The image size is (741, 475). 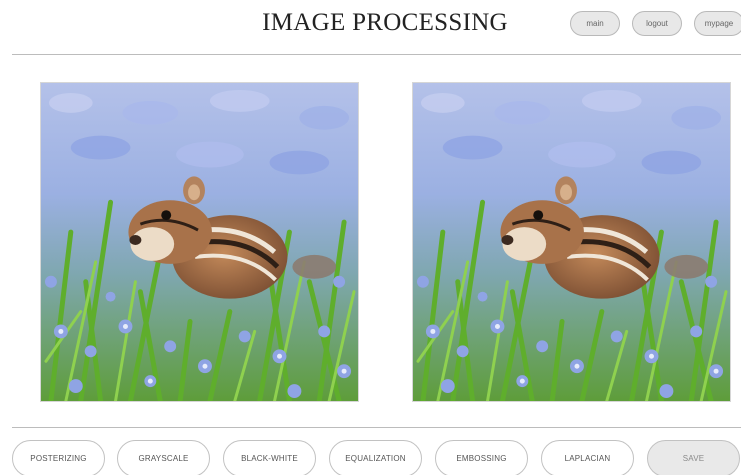 What do you see at coordinates (587, 457) in the screenshot?
I see `laplacian-button: LAPLACIAN` at bounding box center [587, 457].